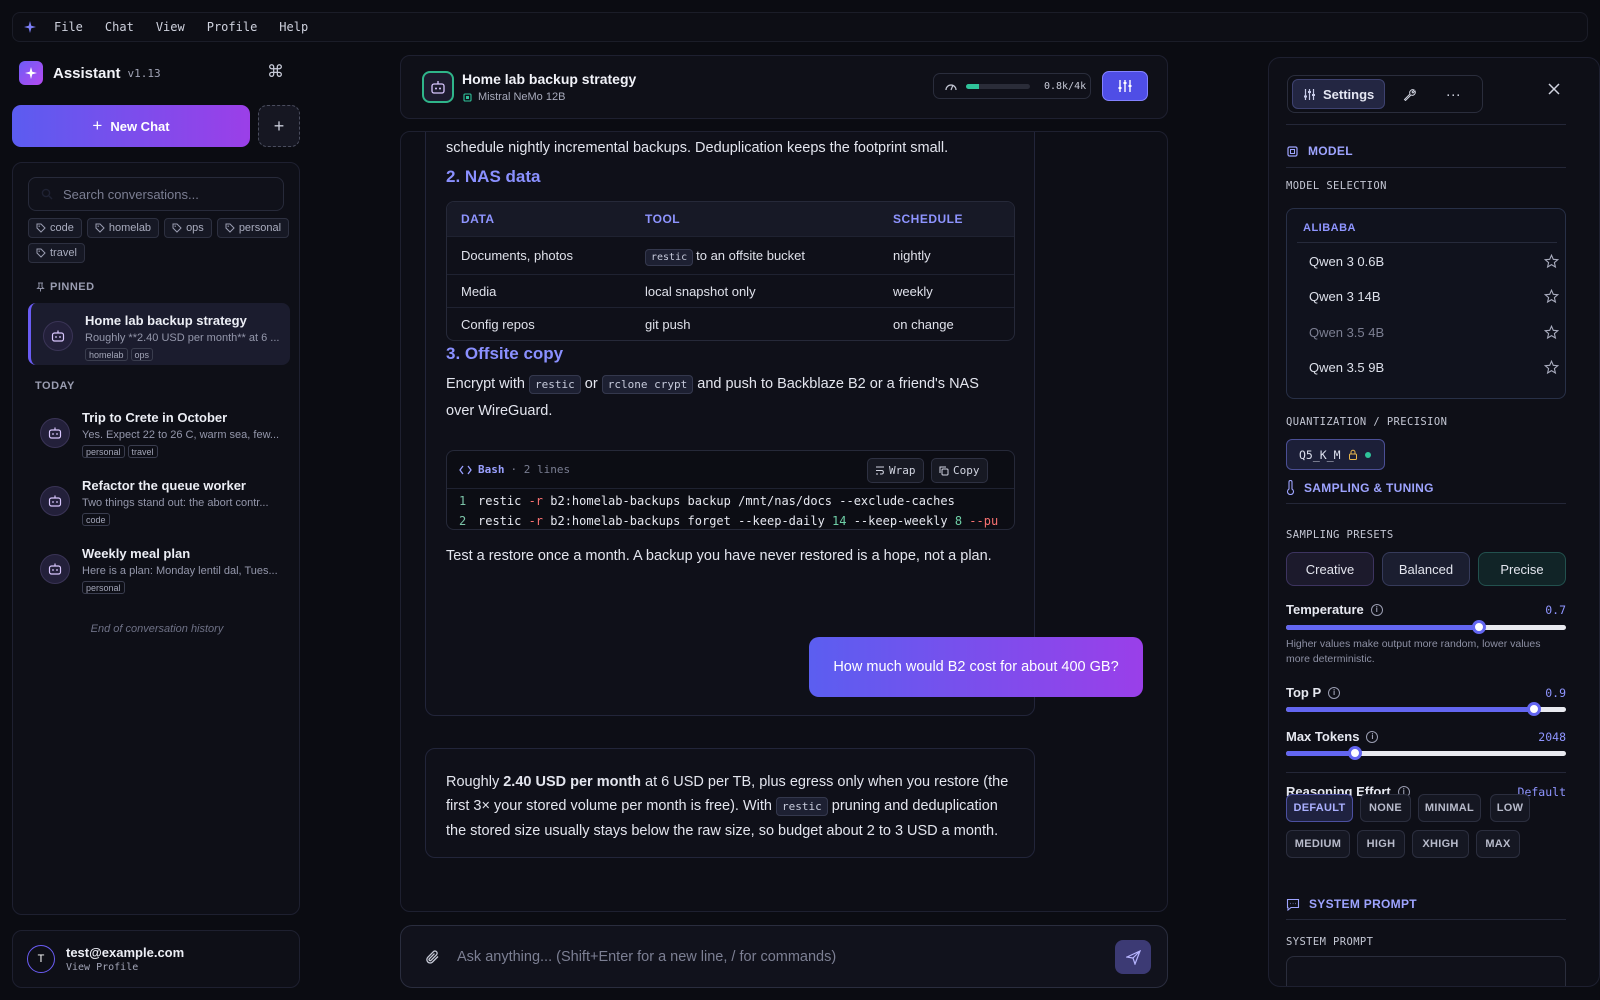  What do you see at coordinates (1292, 151) in the screenshot?
I see `chip-icon` at bounding box center [1292, 151].